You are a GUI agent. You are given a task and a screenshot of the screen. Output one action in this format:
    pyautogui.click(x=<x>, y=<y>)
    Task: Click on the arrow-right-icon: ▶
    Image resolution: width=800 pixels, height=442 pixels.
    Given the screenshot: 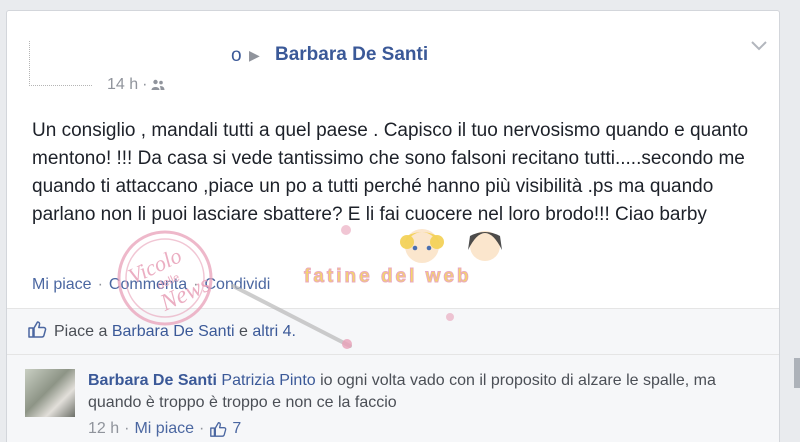 What is the action you would take?
    pyautogui.click(x=254, y=55)
    